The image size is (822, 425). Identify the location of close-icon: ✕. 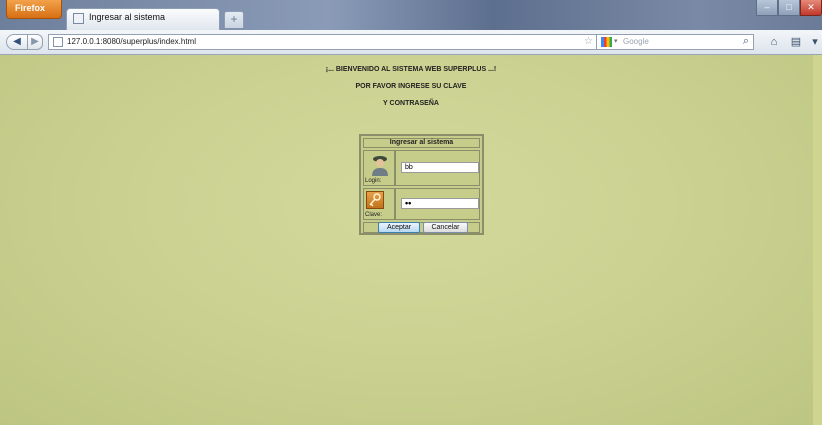
(811, 7).